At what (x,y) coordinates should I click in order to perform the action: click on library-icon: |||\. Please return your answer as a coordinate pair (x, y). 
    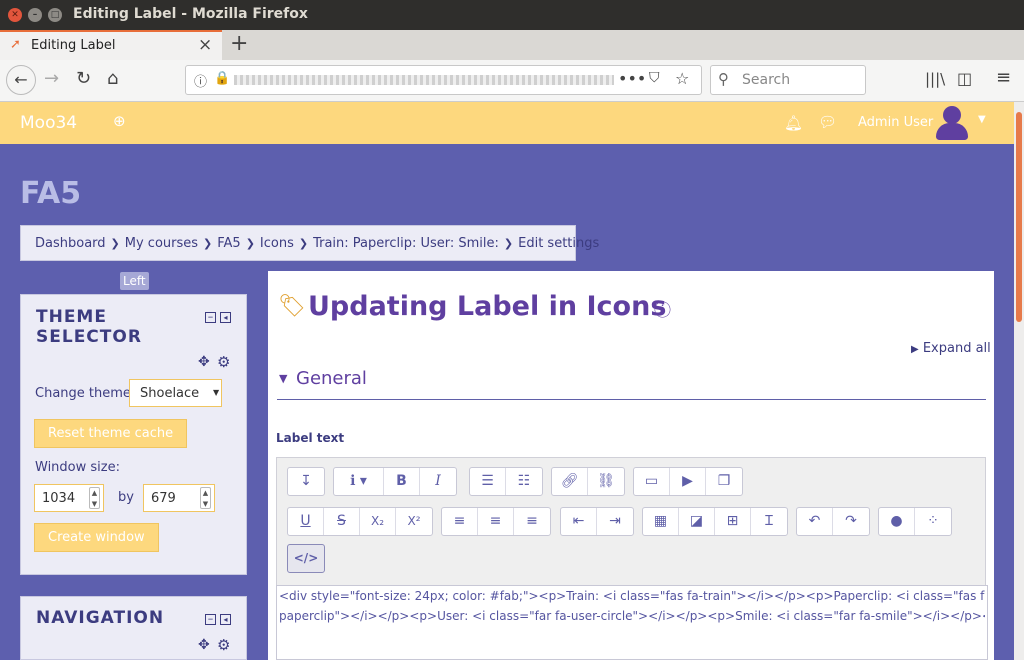
    Looking at the image, I should click on (935, 79).